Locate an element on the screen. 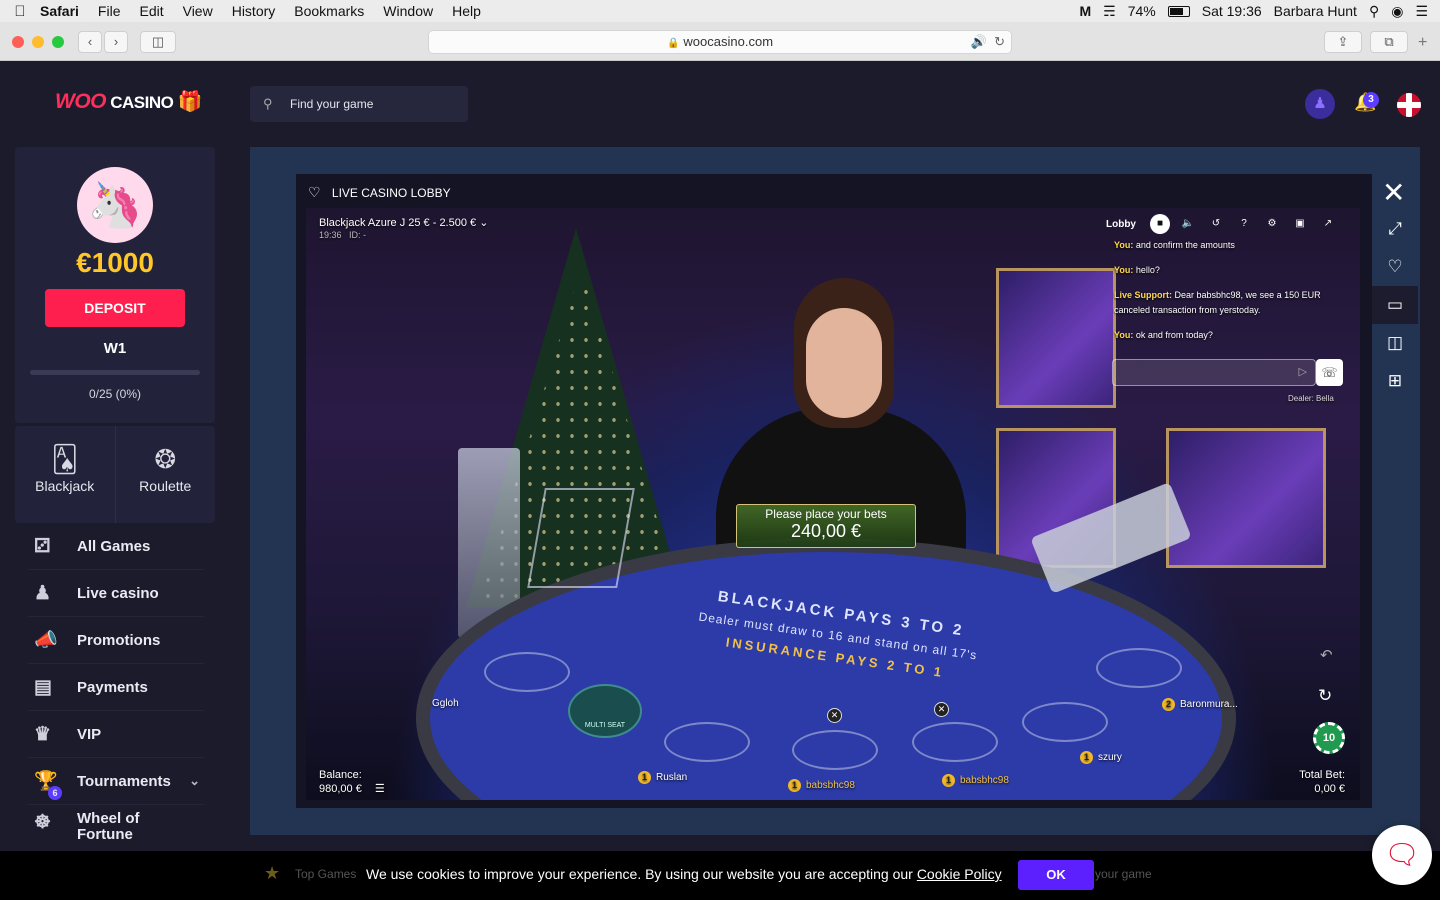 Image resolution: width=1440 pixels, height=900 pixels. search-icon: ⚲ is located at coordinates (268, 103).